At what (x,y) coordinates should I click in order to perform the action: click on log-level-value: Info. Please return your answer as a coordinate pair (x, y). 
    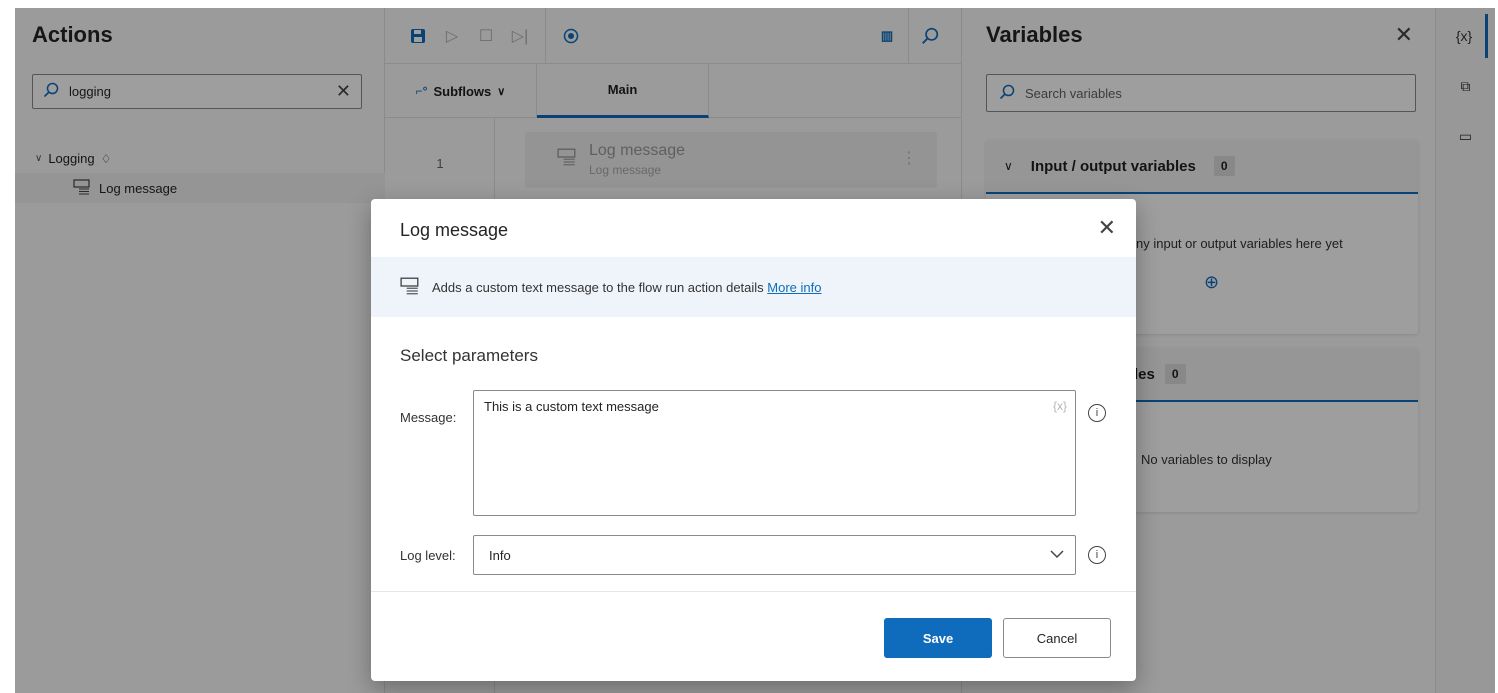
    Looking at the image, I should click on (500, 555).